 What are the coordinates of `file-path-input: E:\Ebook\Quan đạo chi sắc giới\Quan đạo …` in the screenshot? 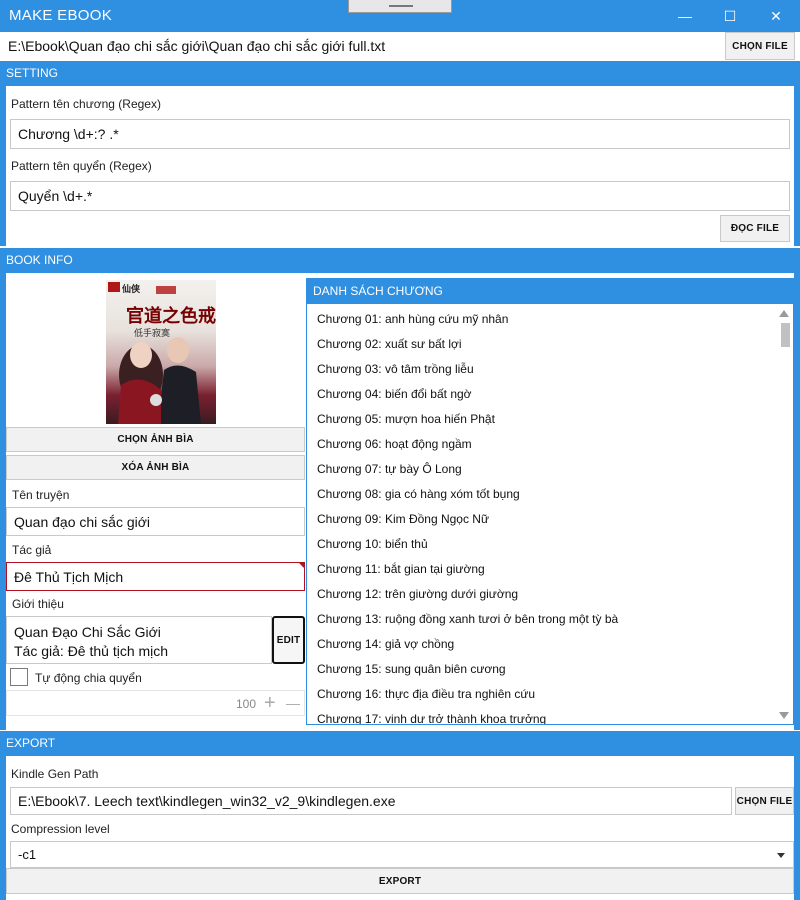 It's located at (360, 46).